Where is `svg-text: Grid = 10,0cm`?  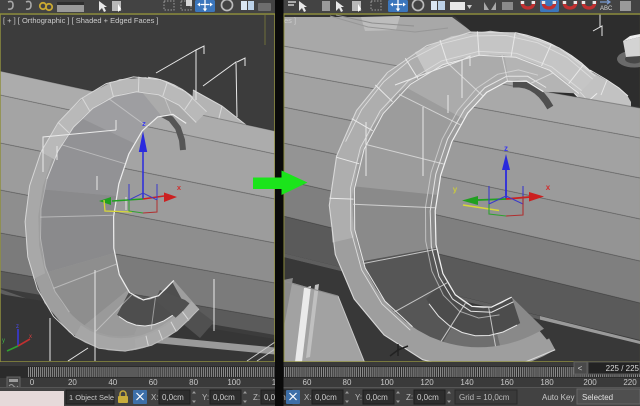 svg-text: Grid = 10,0cm is located at coordinates (484, 397).